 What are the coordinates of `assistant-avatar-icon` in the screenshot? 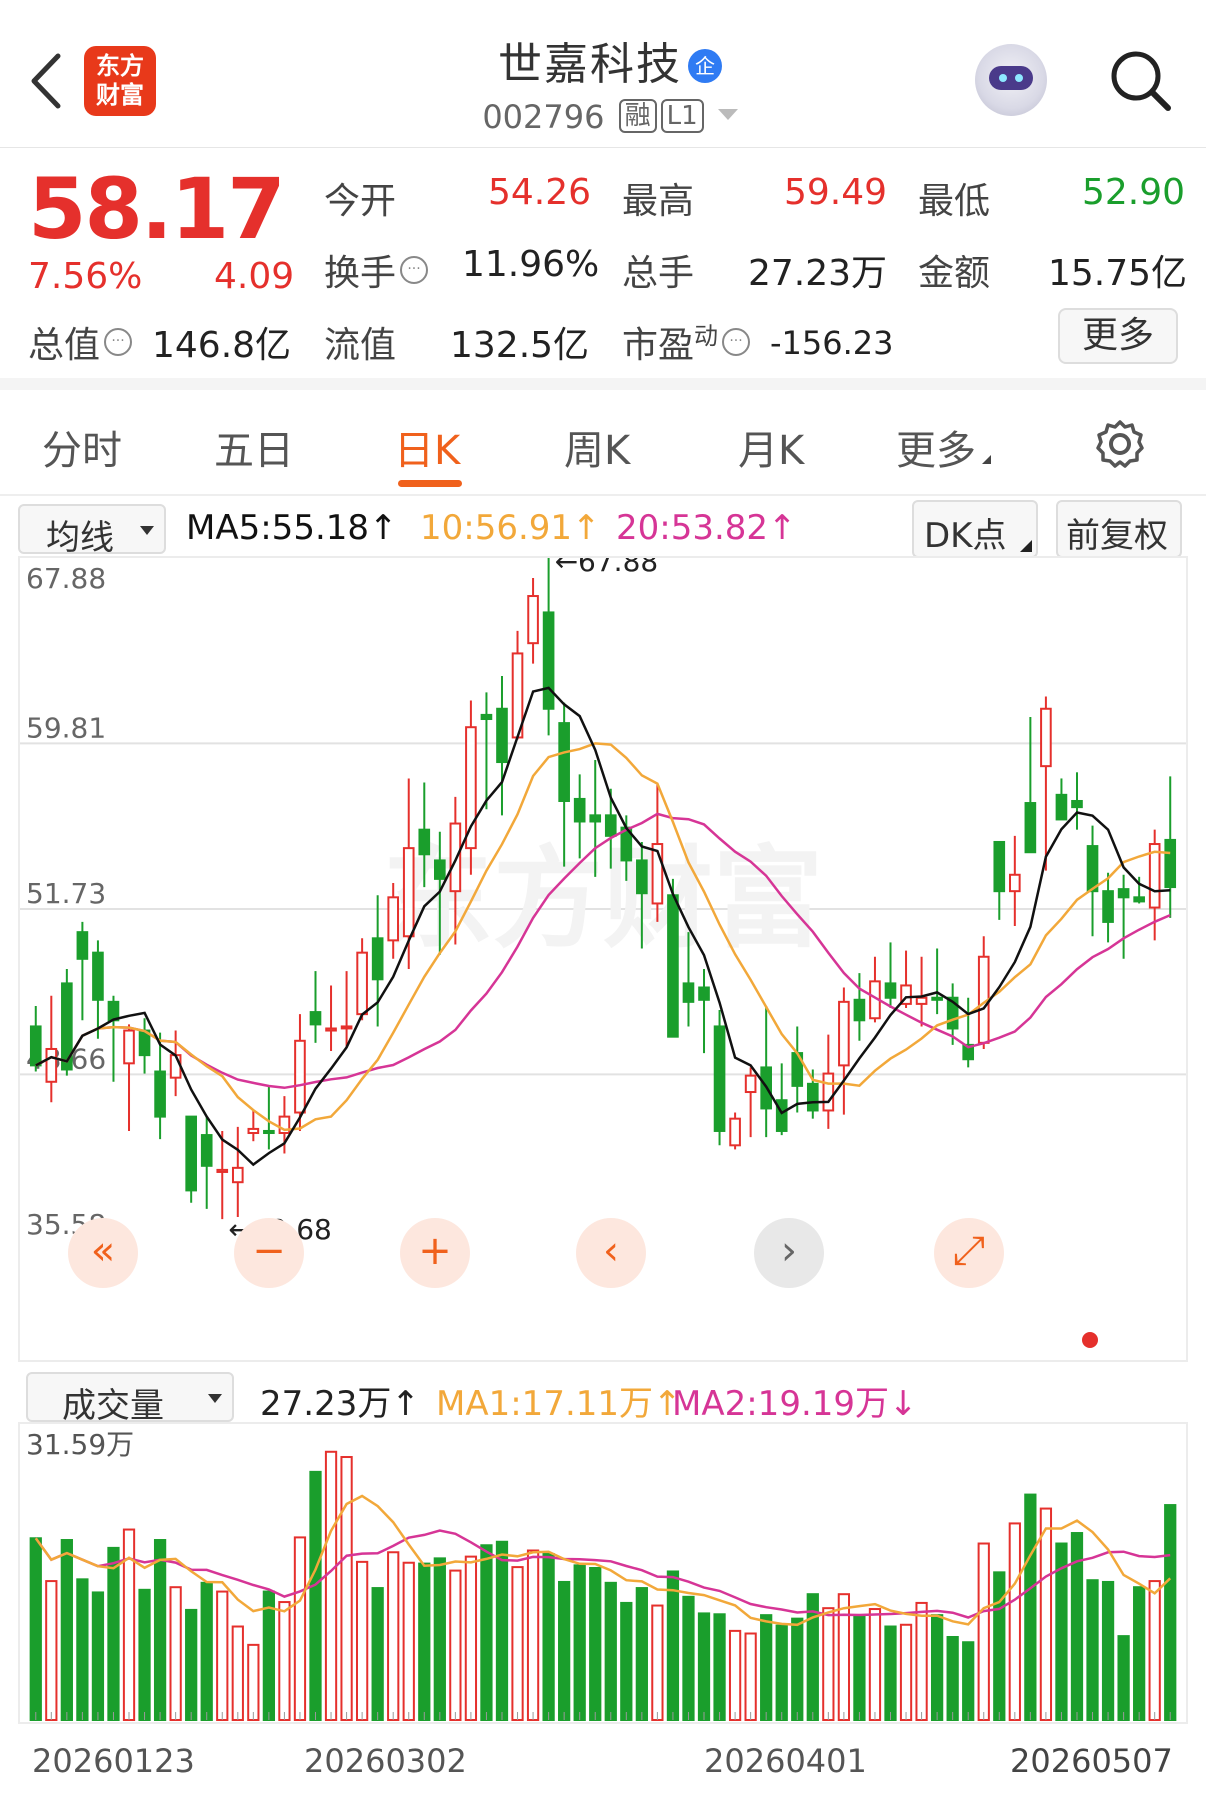 It's located at (1011, 80).